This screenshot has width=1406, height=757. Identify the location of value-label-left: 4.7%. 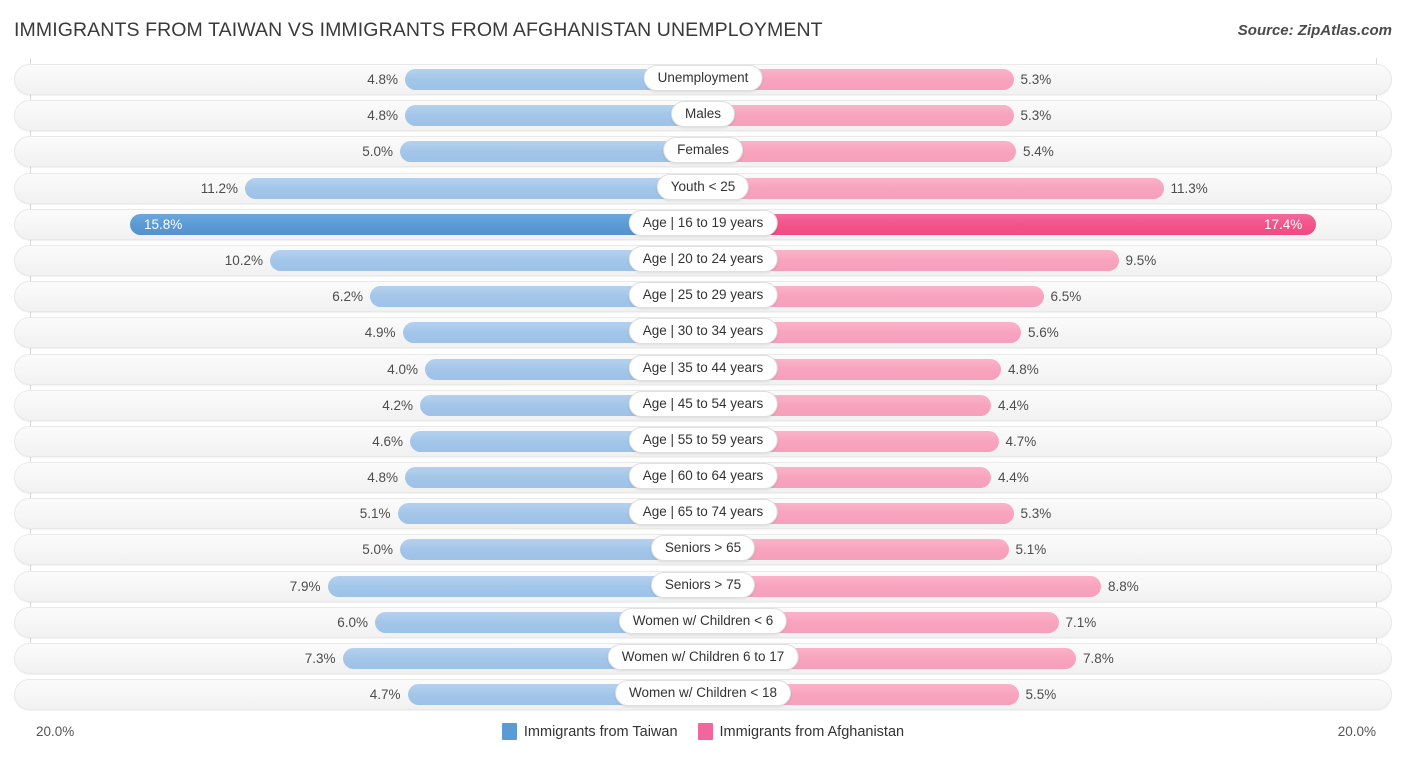
(385, 695).